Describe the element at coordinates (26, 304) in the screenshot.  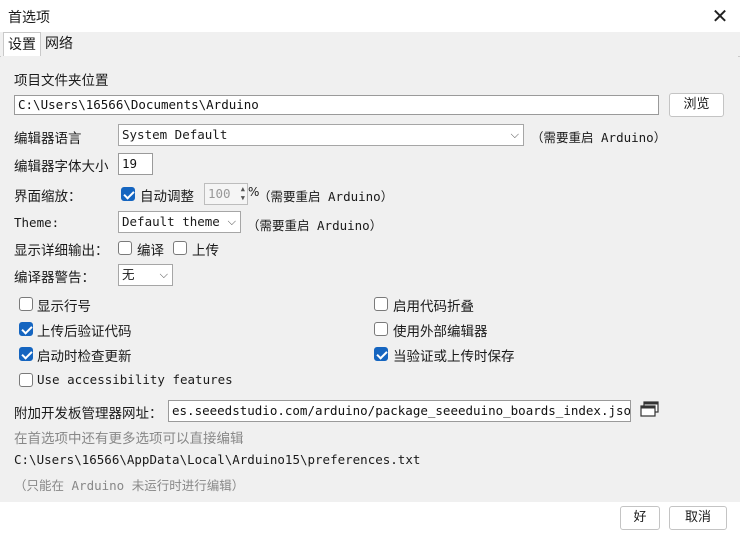
I see `show-line-numbers-checkbox` at that location.